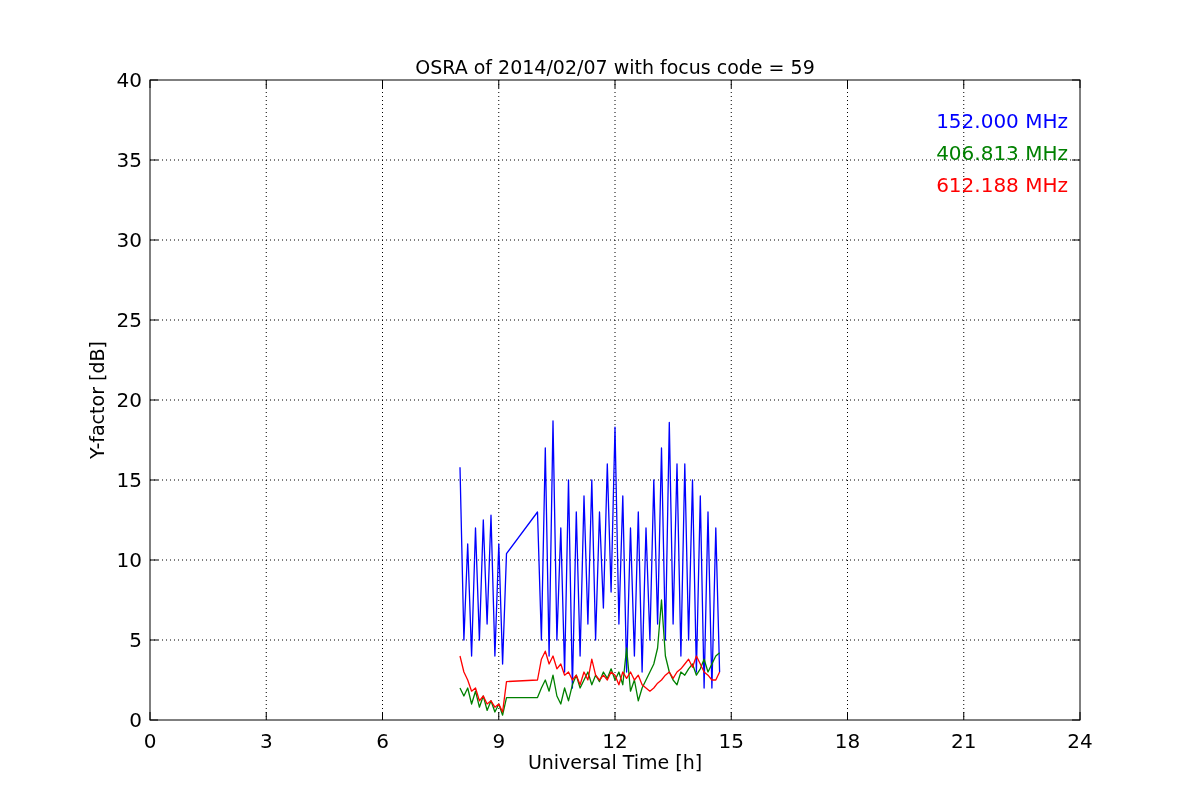 The width and height of the screenshot is (1200, 800). Describe the element at coordinates (615, 741) in the screenshot. I see `x-tick-label: 12` at that location.